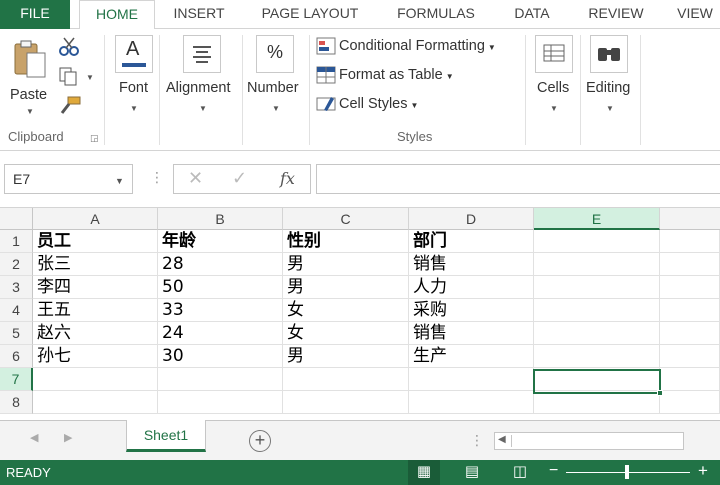 The image size is (720, 485). Describe the element at coordinates (220, 219) in the screenshot. I see `column-header-b: B` at that location.